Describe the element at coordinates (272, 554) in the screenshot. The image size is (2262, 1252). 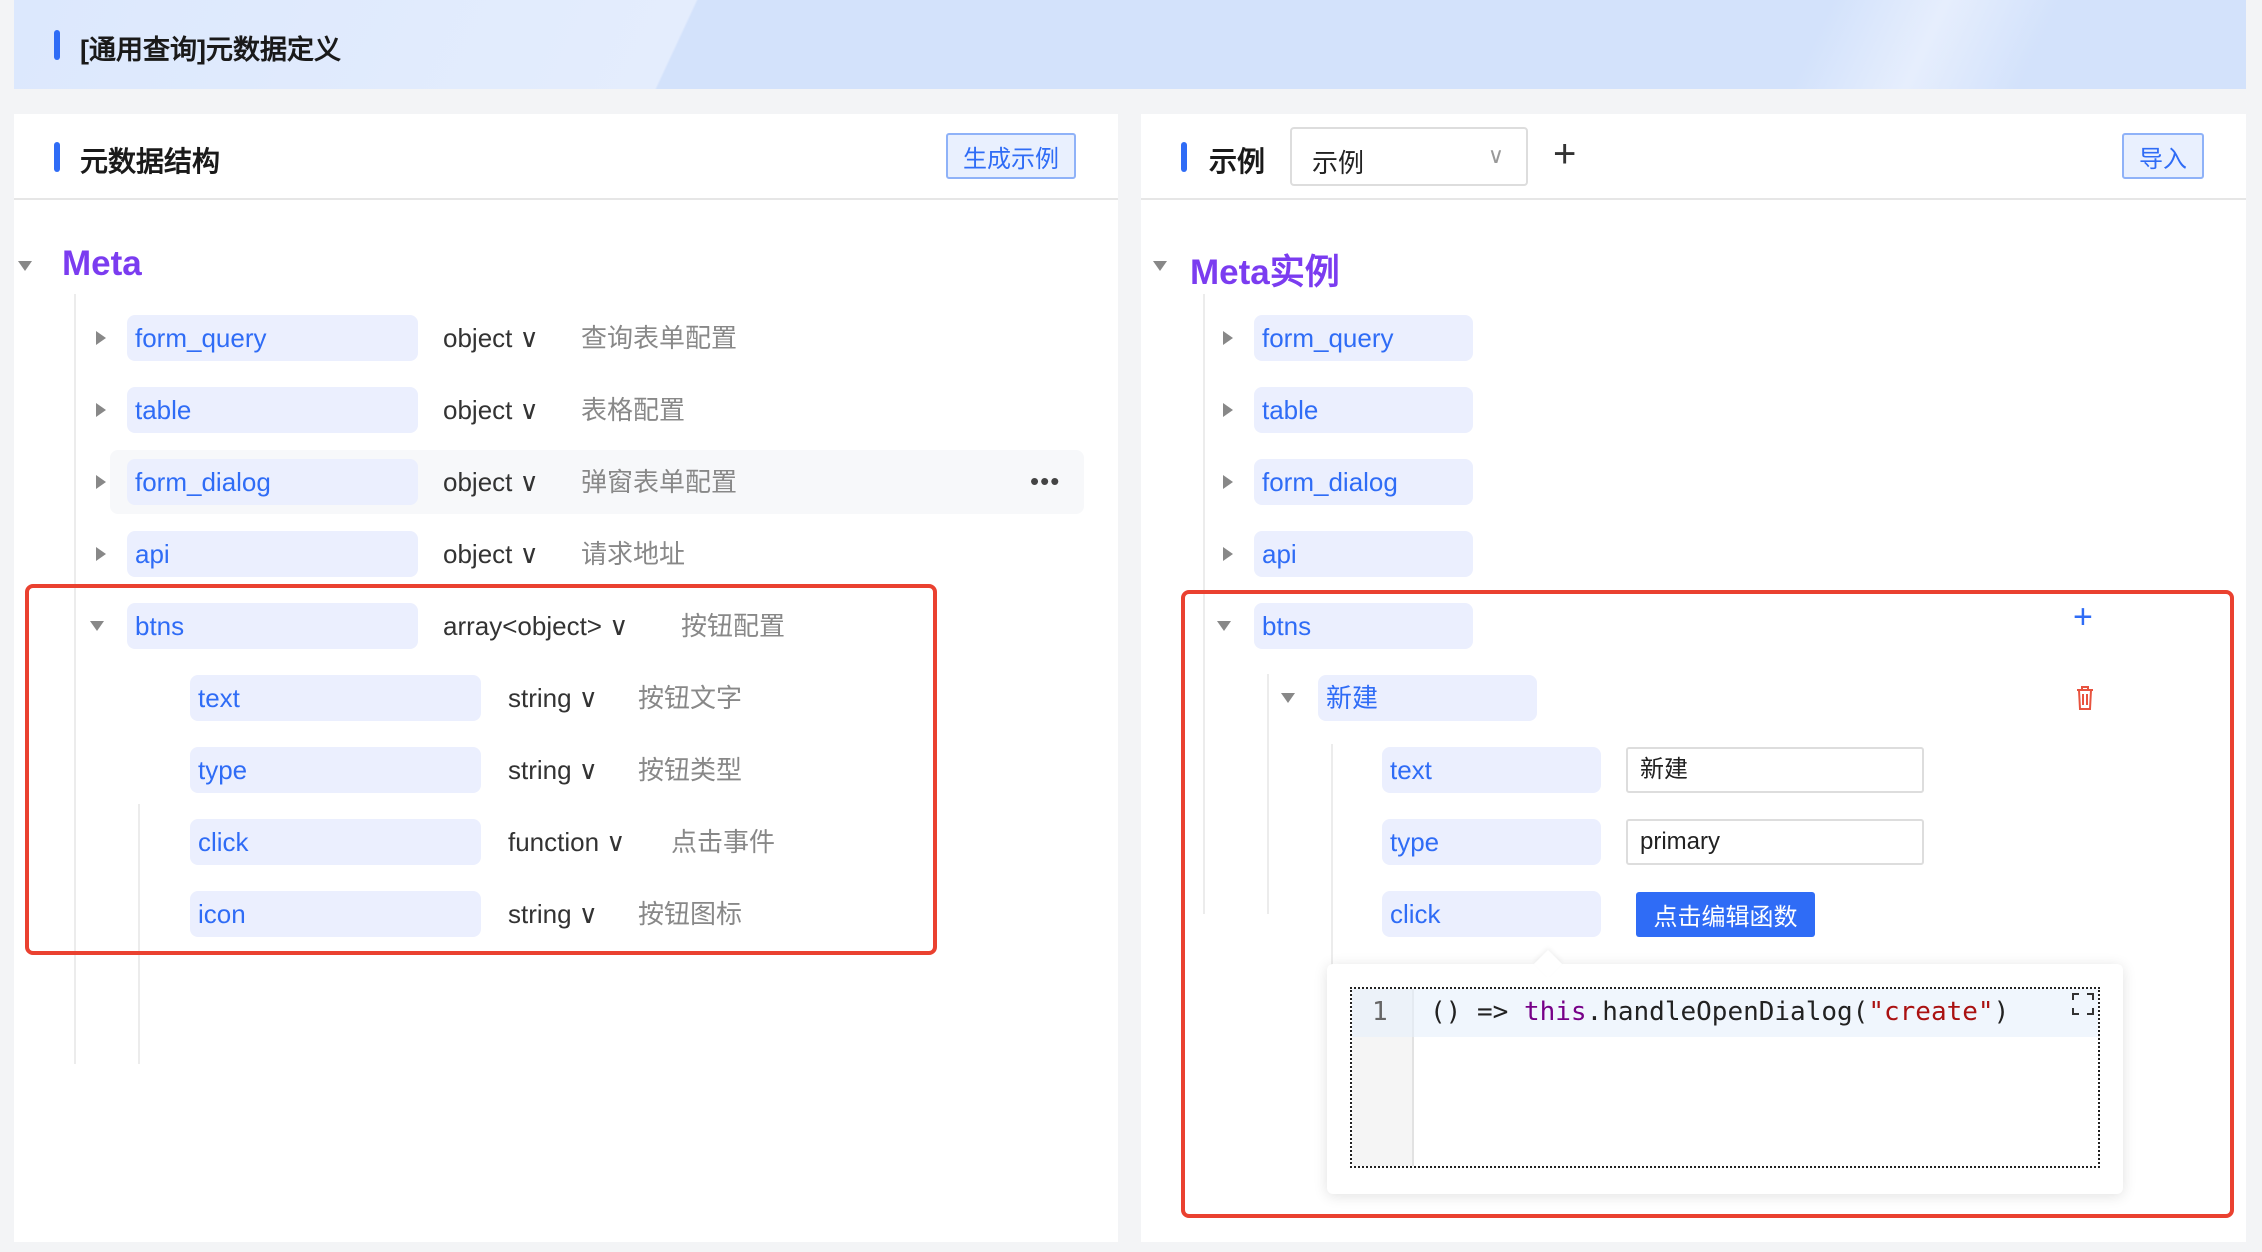
I see `field-key: api` at that location.